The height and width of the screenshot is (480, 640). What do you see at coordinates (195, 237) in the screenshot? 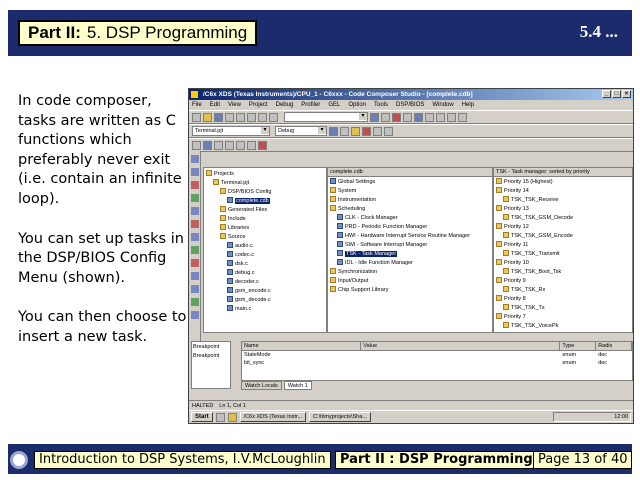
I see `animate-icon` at bounding box center [195, 237].